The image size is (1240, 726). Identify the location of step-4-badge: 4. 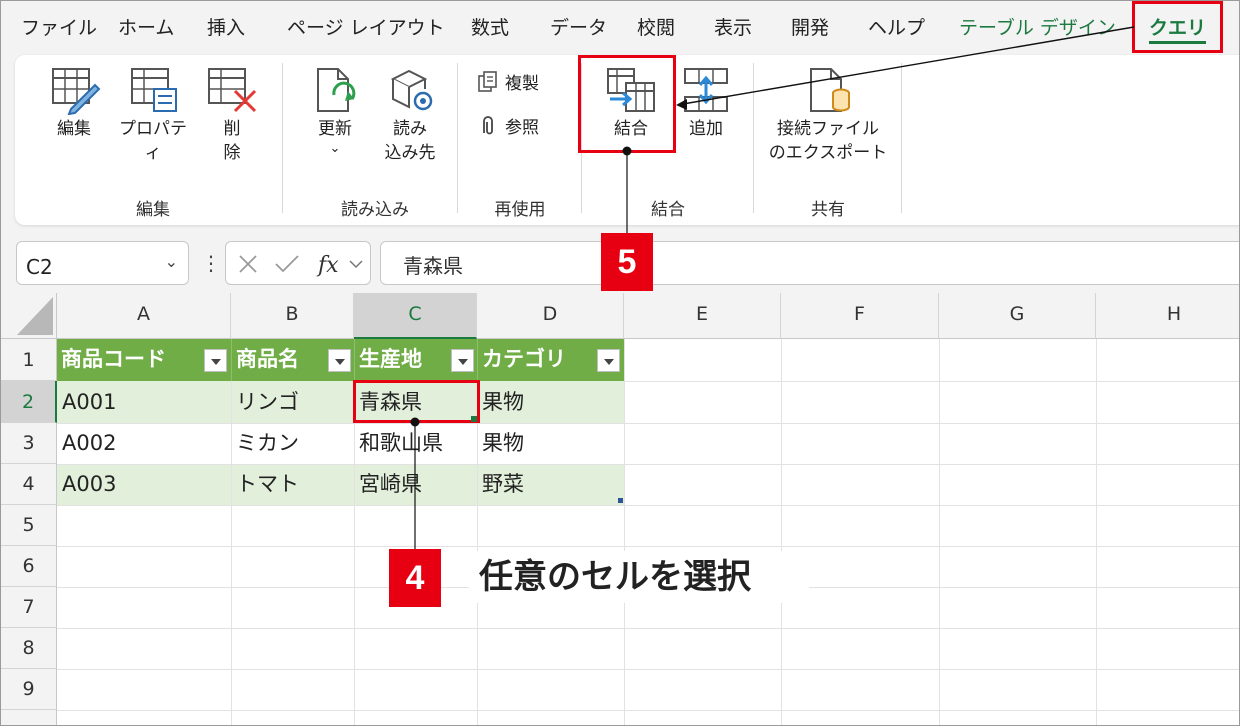
(415, 578).